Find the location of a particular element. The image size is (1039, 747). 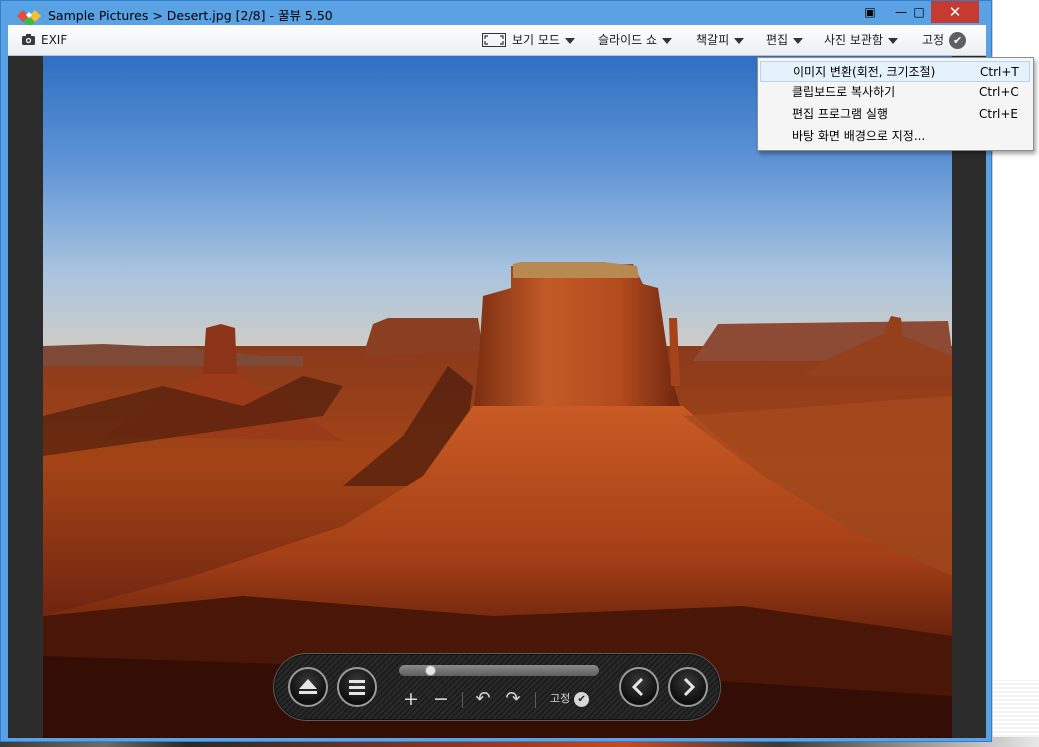

slideshow-label: 슬라이드 쇼 is located at coordinates (628, 40).